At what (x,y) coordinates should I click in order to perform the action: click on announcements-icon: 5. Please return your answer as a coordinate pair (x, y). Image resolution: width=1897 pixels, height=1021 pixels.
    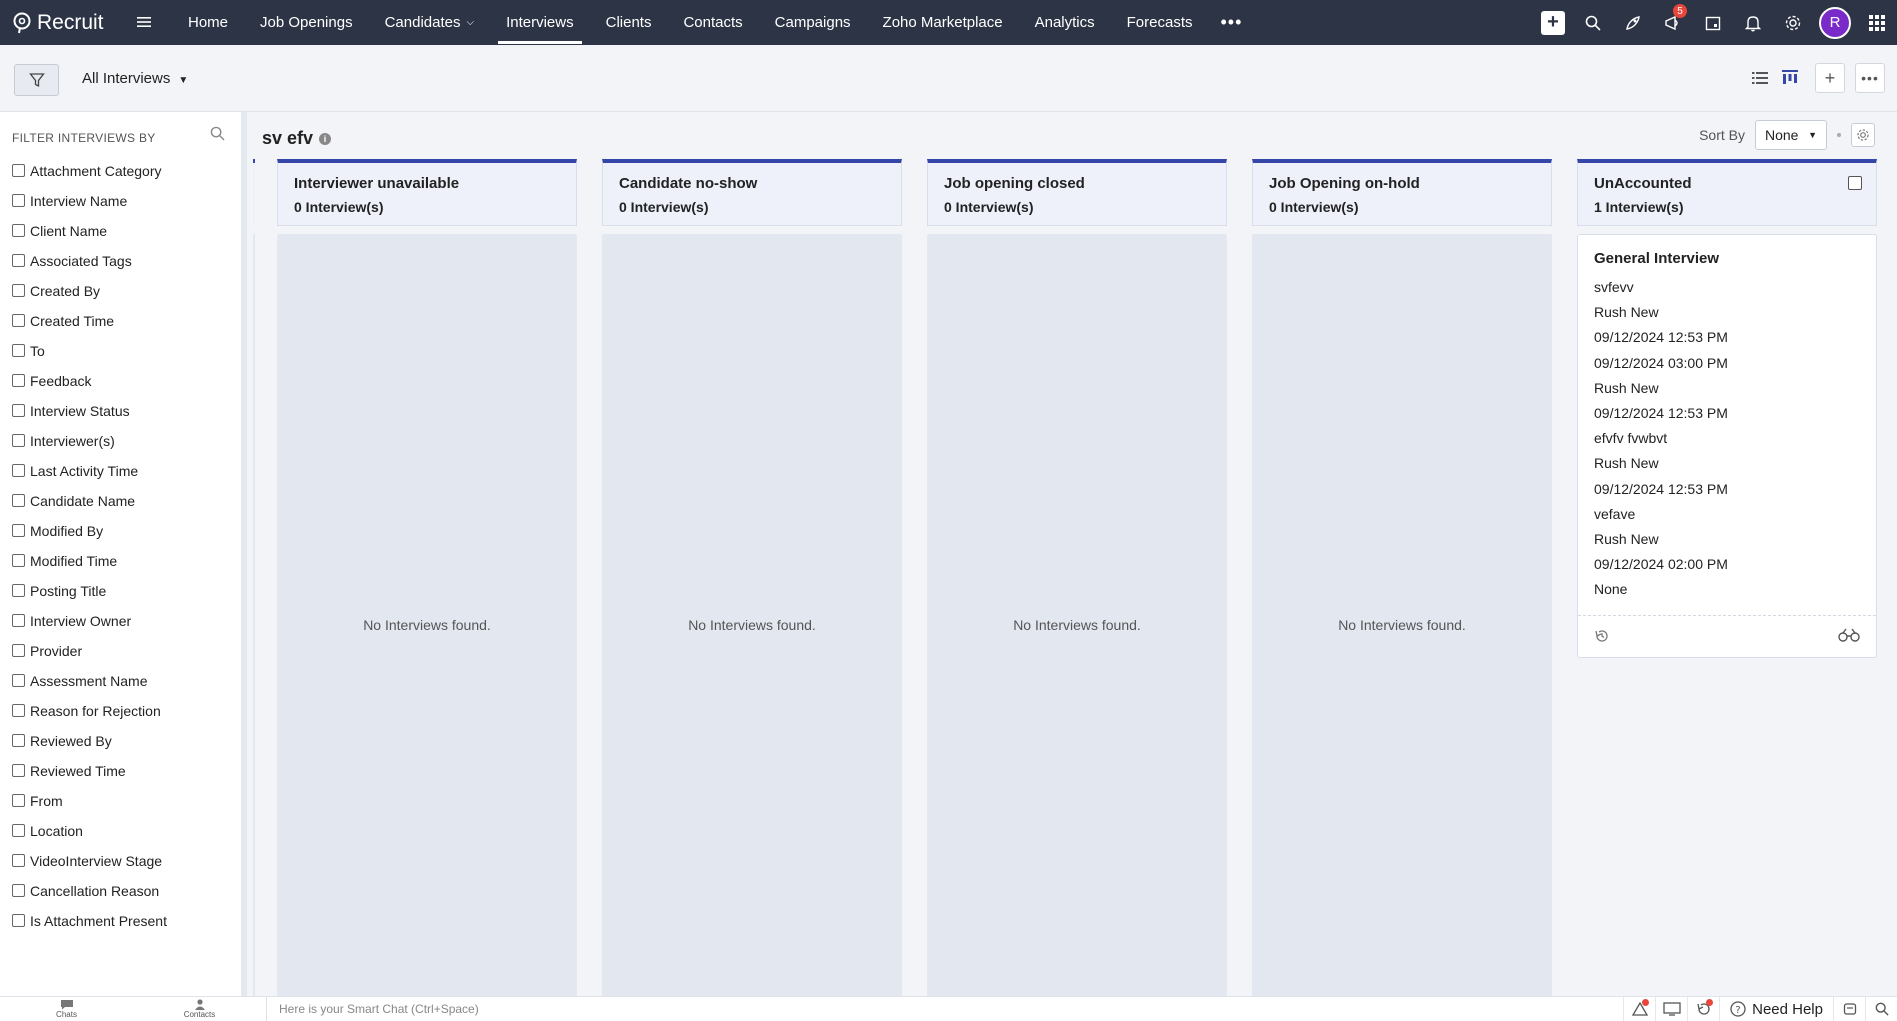
    Looking at the image, I should click on (1673, 22).